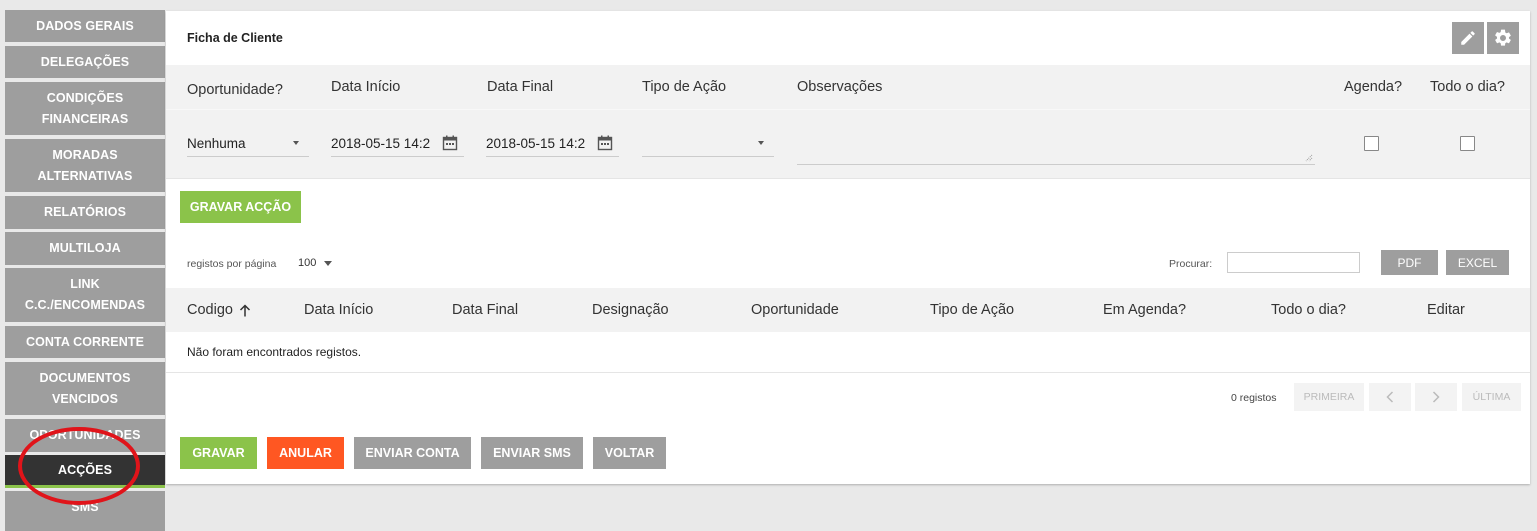 The width and height of the screenshot is (1537, 531). What do you see at coordinates (85, 62) in the screenshot?
I see `sidebar-item-delegacoes: DELEGAÇÕES` at bounding box center [85, 62].